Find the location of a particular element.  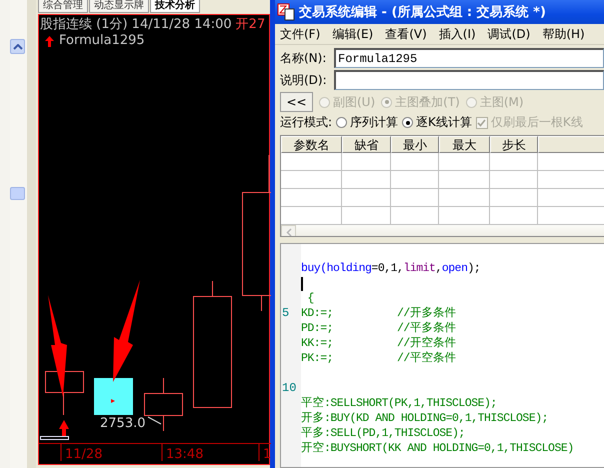

tab: 动态显示牌 is located at coordinates (119, 6).